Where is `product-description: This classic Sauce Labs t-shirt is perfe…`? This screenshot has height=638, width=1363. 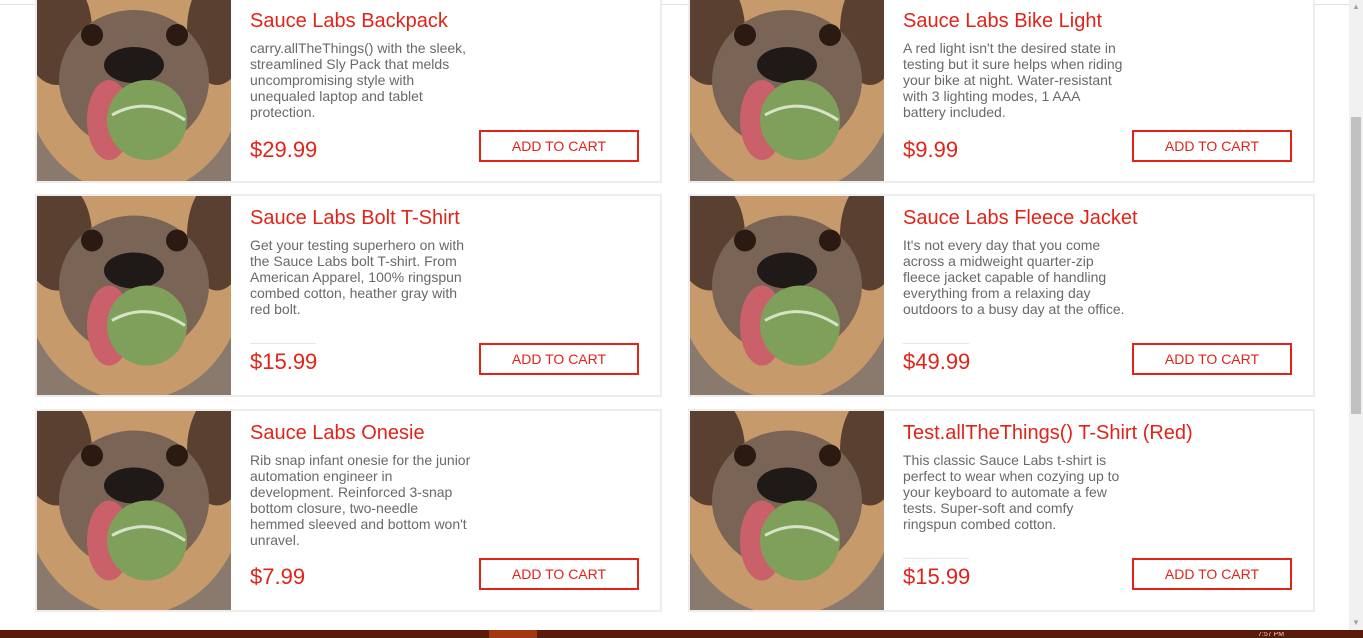 product-description: This classic Sauce Labs t-shirt is perfe… is located at coordinates (1011, 492).